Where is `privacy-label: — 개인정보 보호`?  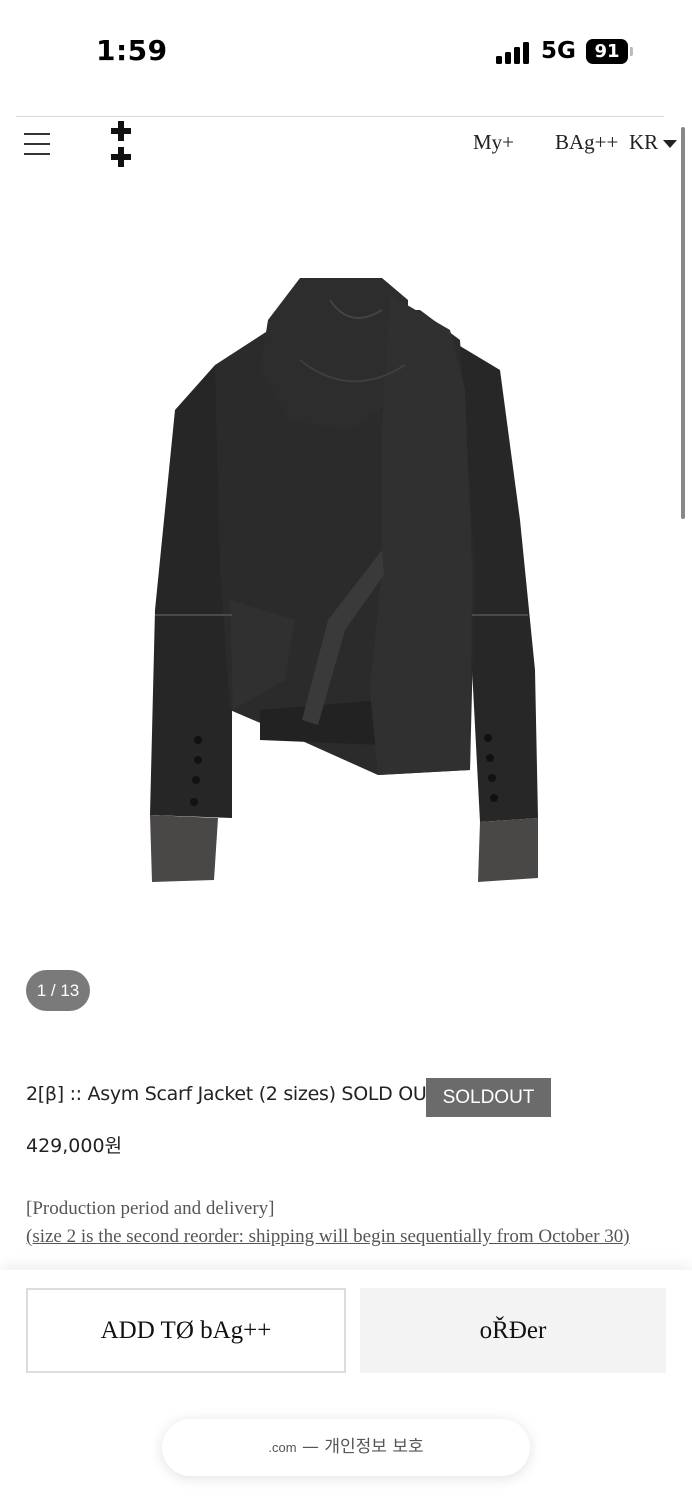
privacy-label: — 개인정보 보호 is located at coordinates (360, 1447).